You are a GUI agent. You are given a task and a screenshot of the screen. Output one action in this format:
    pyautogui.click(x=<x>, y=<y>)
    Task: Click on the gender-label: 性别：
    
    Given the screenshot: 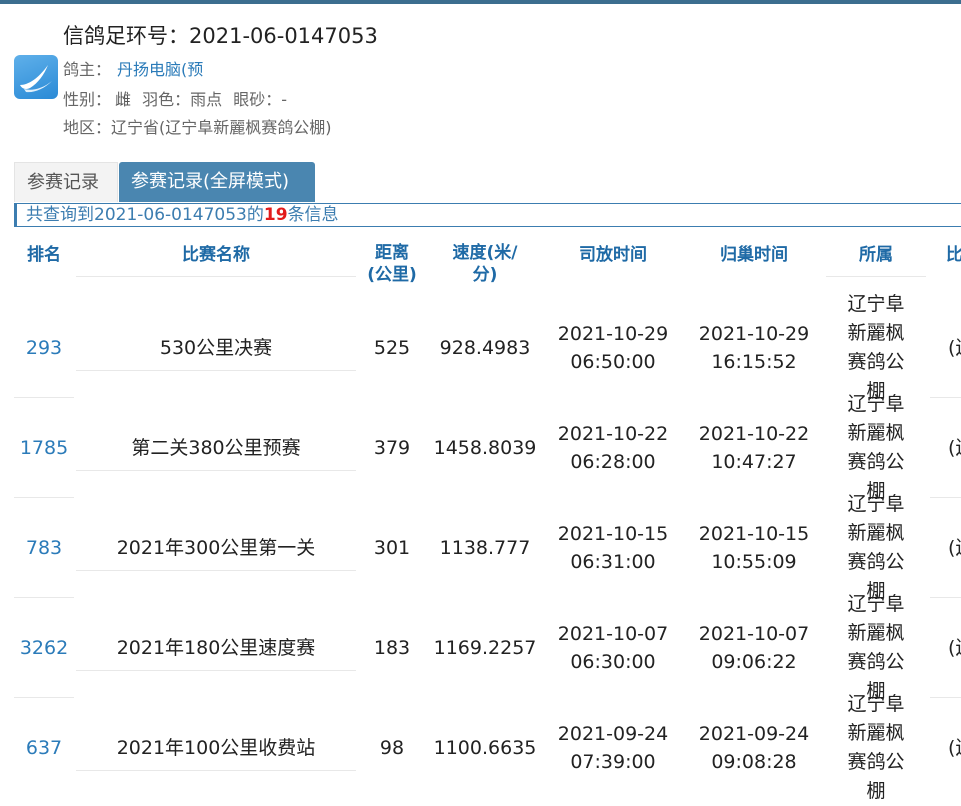 What is the action you would take?
    pyautogui.click(x=87, y=99)
    